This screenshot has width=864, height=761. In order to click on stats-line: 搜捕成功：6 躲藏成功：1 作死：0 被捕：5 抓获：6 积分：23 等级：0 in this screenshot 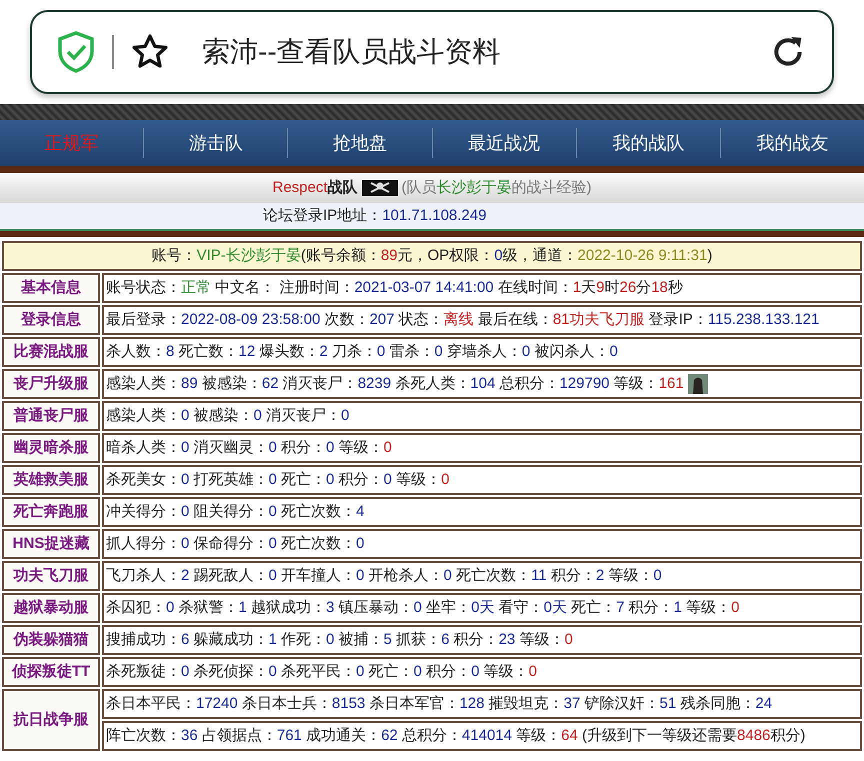, I will do `click(339, 640)`.